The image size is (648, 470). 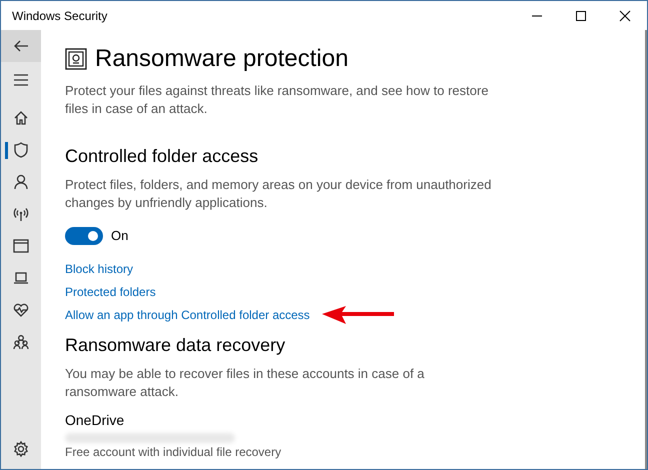 I want to click on close-icon, so click(x=625, y=16).